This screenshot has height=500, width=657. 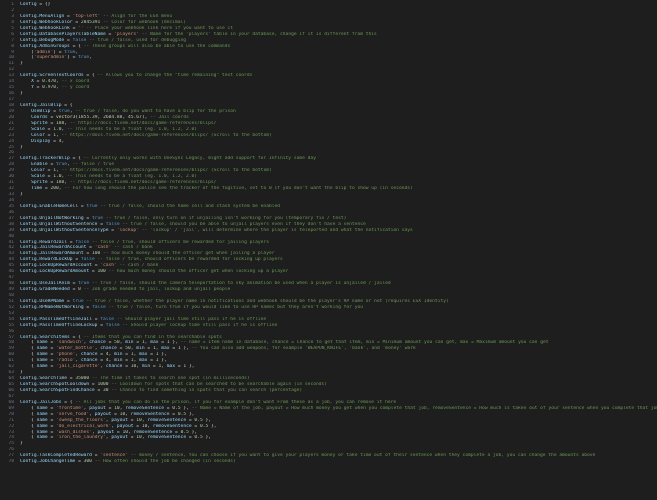 I want to click on code-token: 1855.39, so click(x=88, y=117).